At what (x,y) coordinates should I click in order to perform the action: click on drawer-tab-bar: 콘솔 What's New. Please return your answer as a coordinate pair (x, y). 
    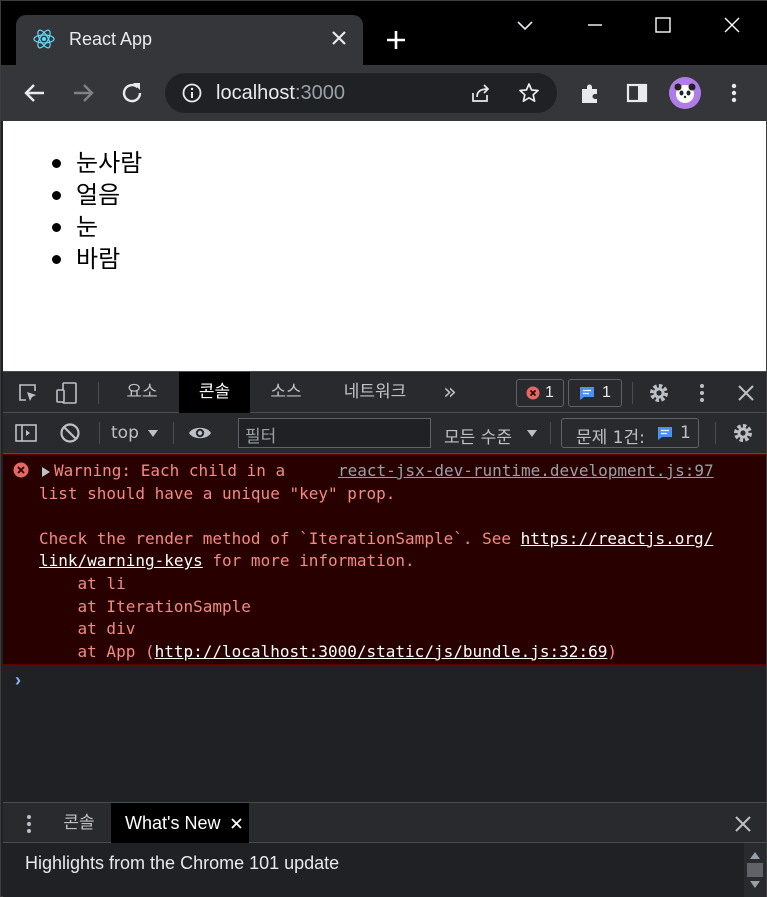
    Looking at the image, I should click on (384, 823).